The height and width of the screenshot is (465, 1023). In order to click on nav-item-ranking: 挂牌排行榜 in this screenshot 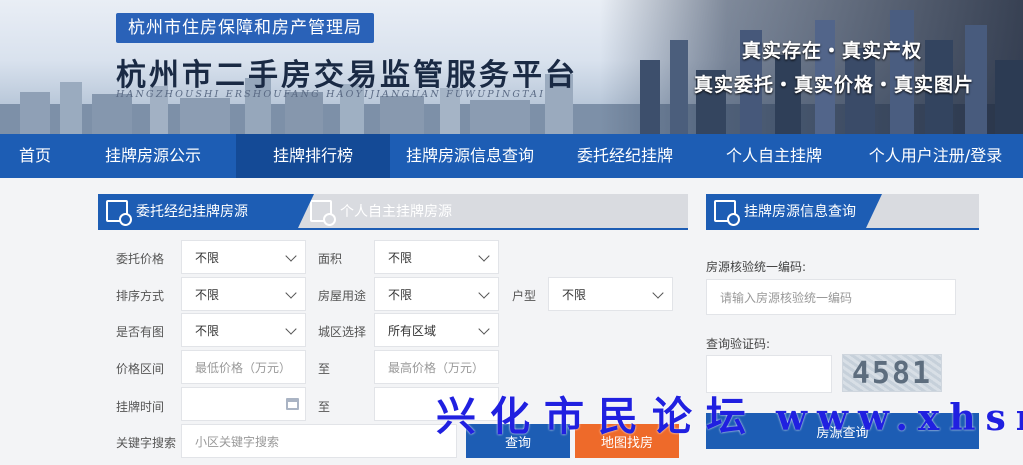, I will do `click(313, 156)`.